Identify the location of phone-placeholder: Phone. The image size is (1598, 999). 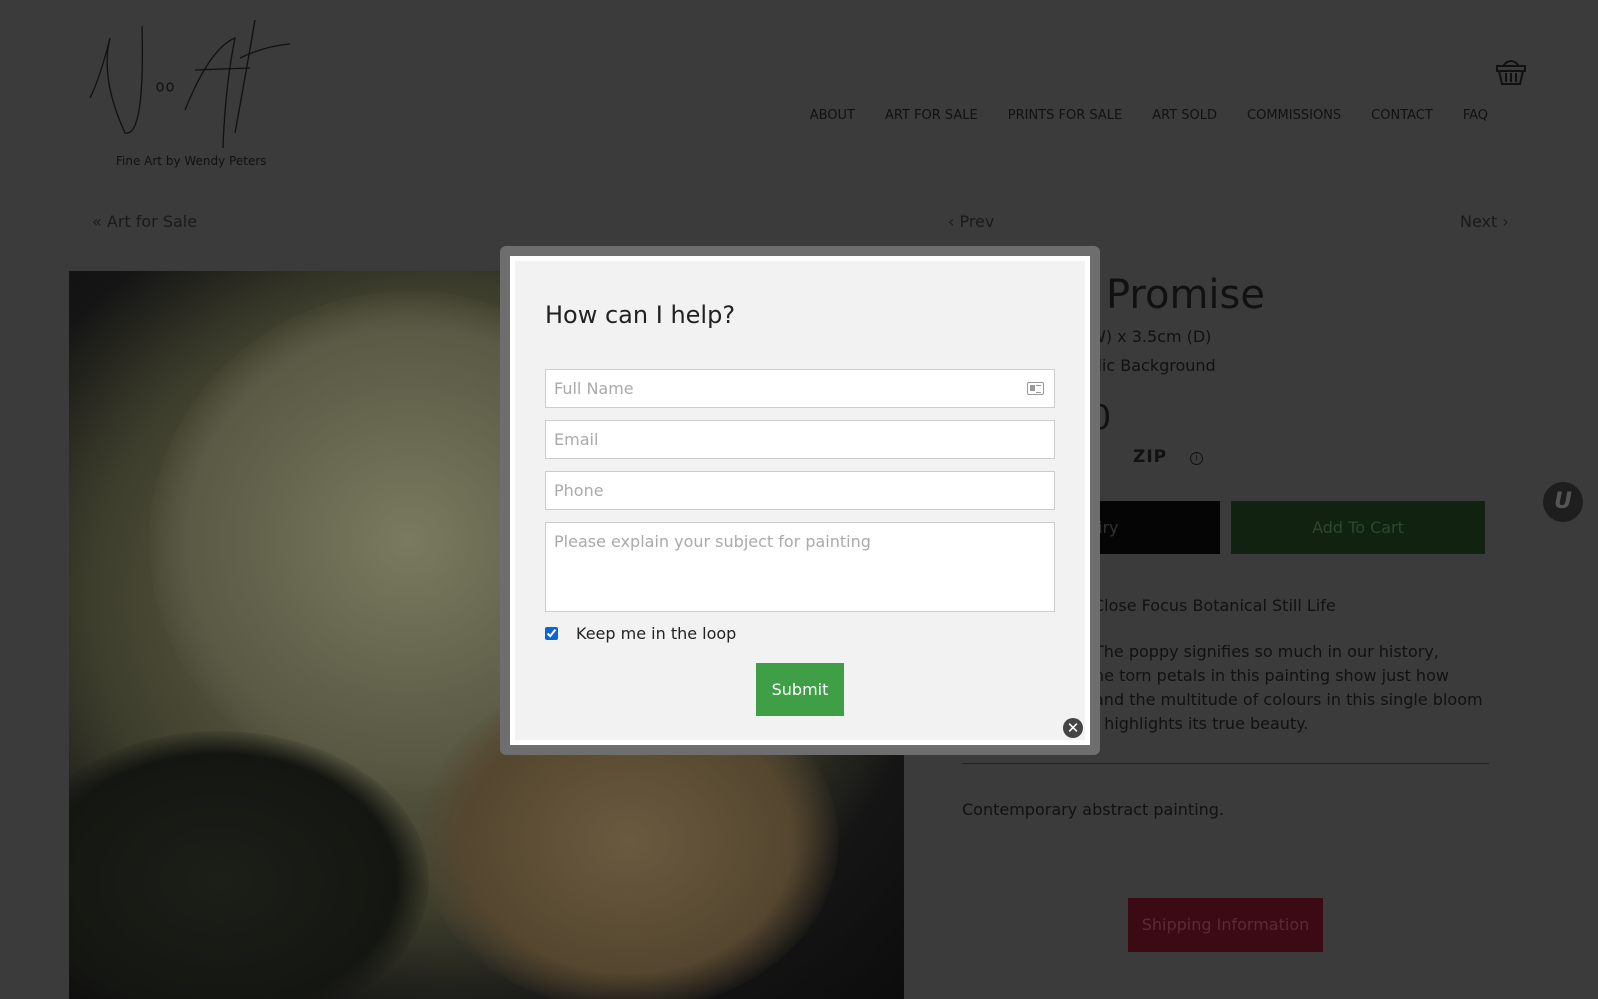
(579, 490).